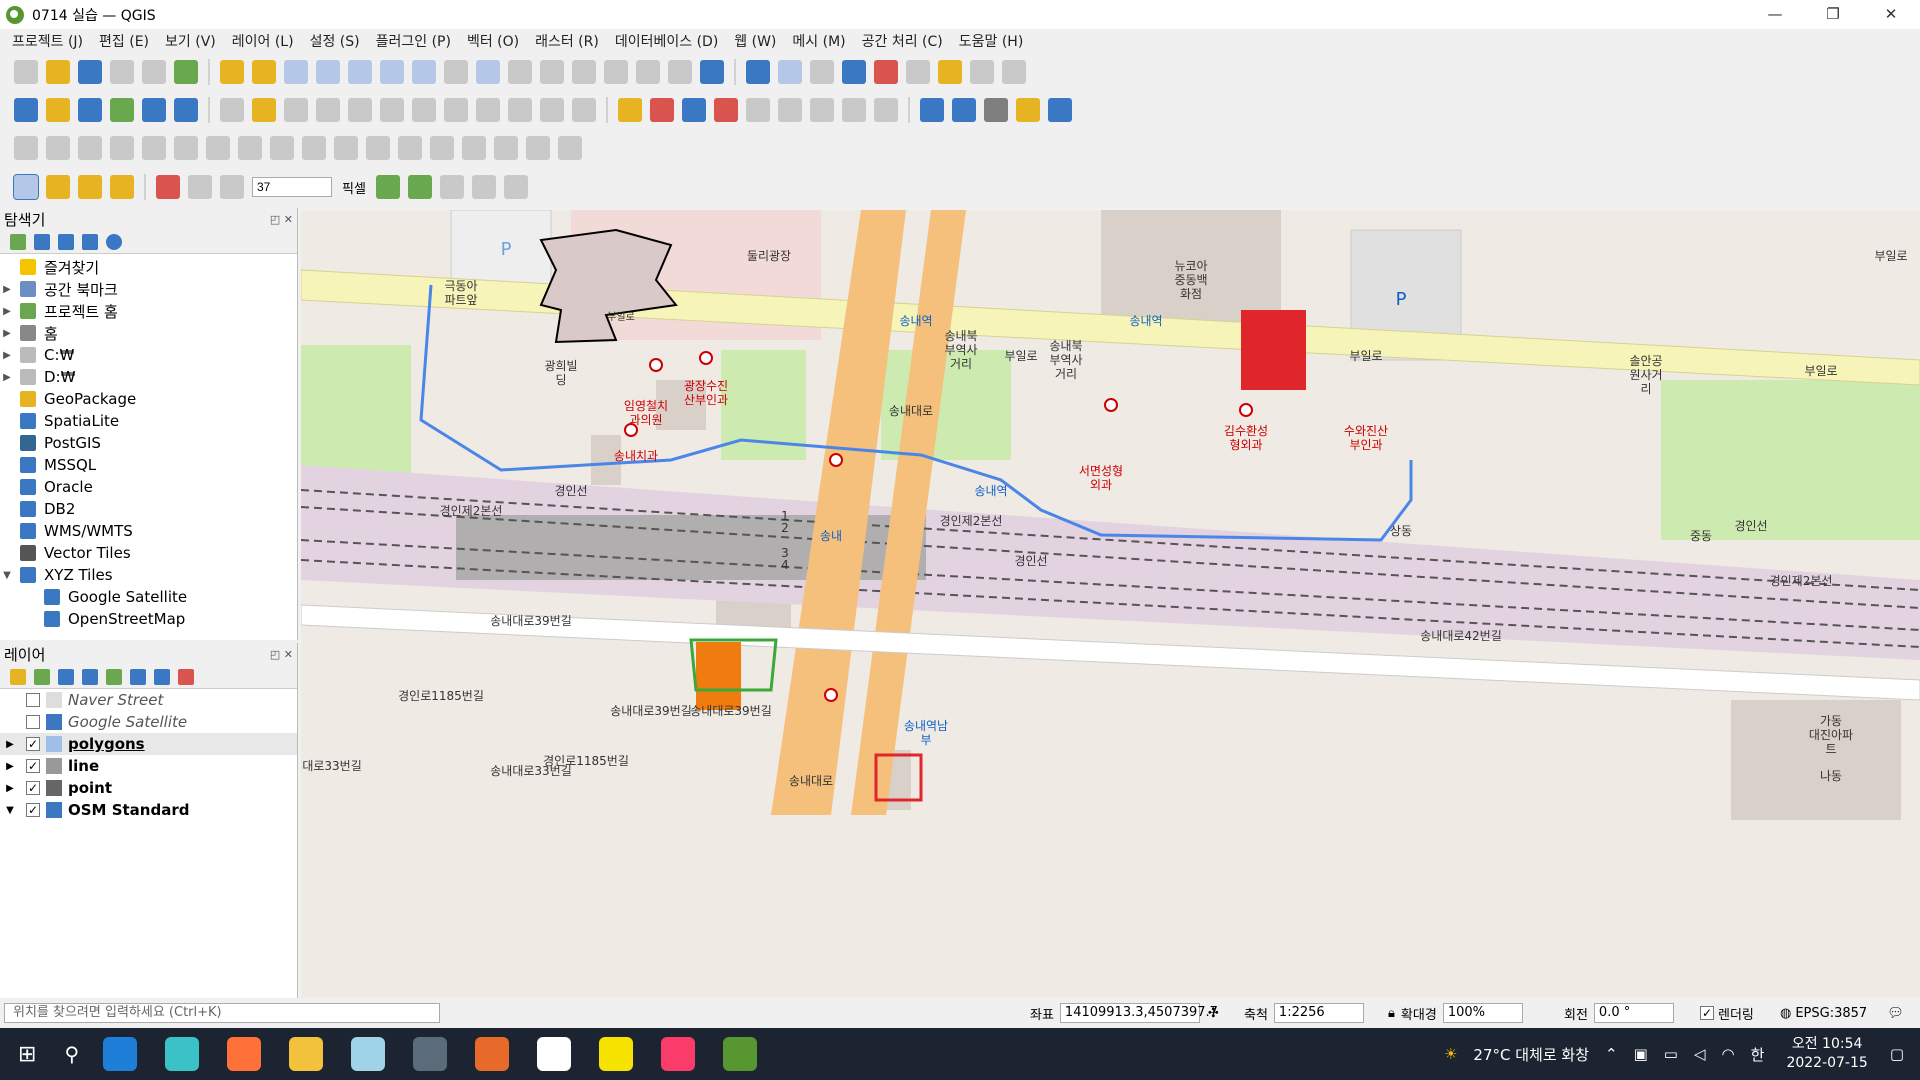 This screenshot has height=1080, width=1920. What do you see at coordinates (27, 1054) in the screenshot?
I see `windows-start-icon: ⊞` at bounding box center [27, 1054].